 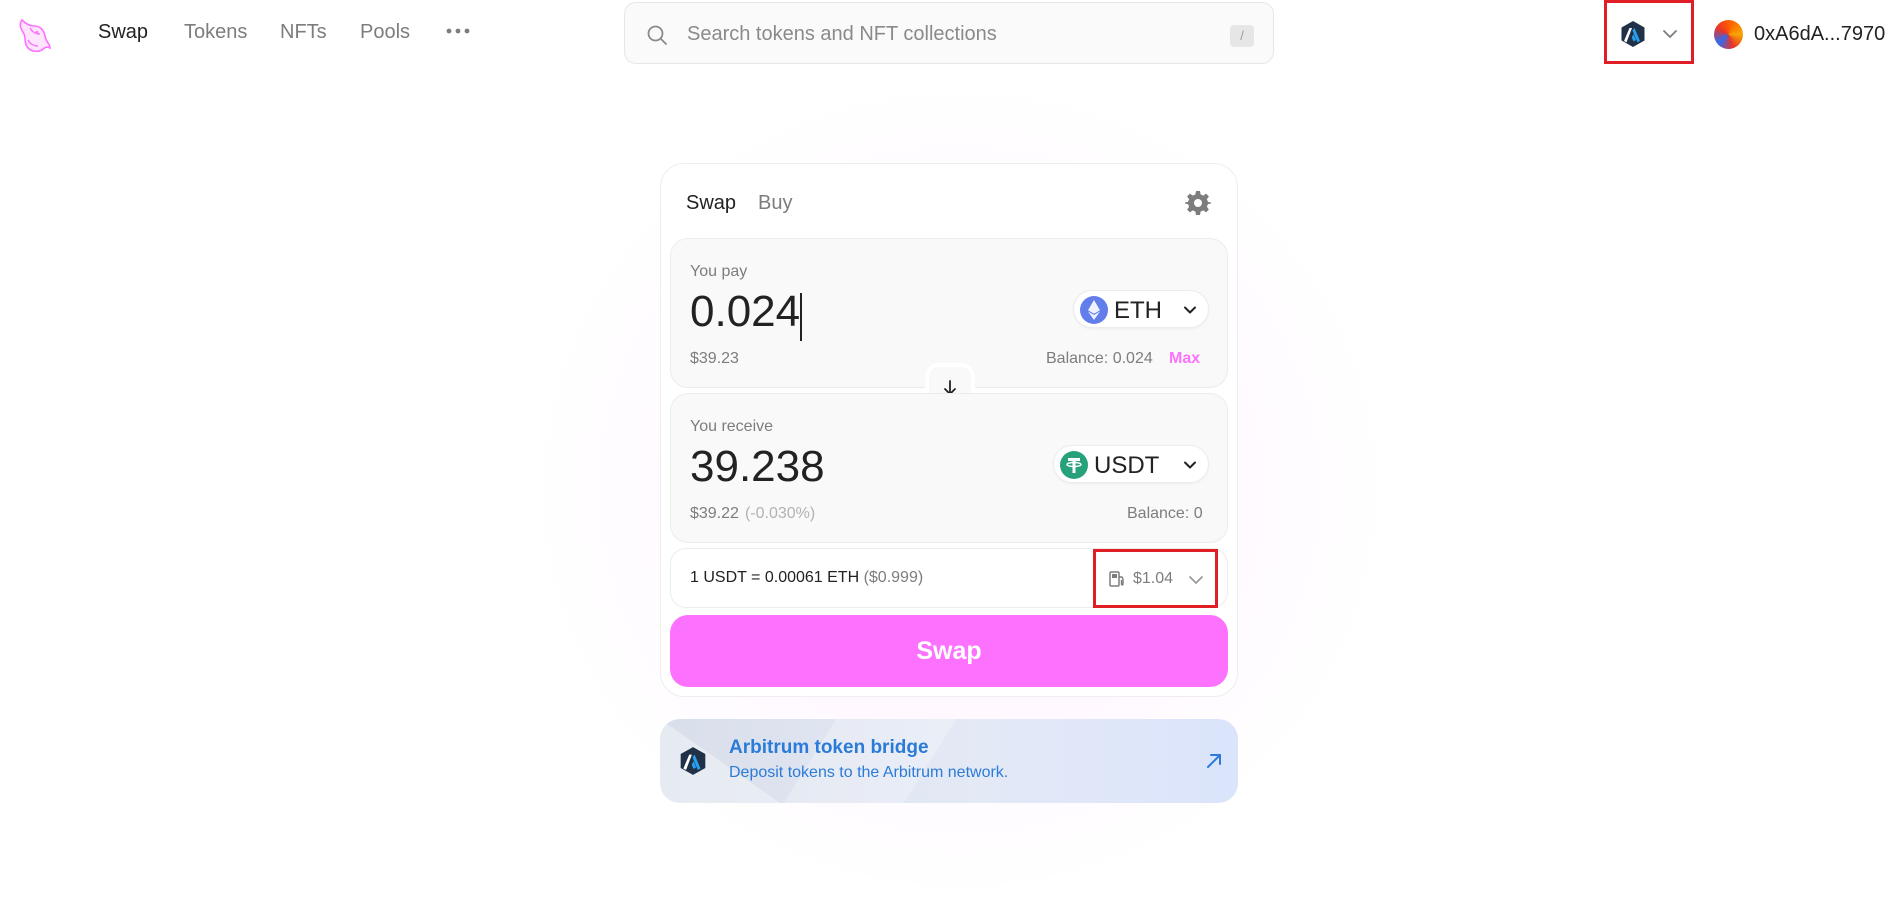 What do you see at coordinates (1214, 761) in the screenshot?
I see `arrow-up-right-icon` at bounding box center [1214, 761].